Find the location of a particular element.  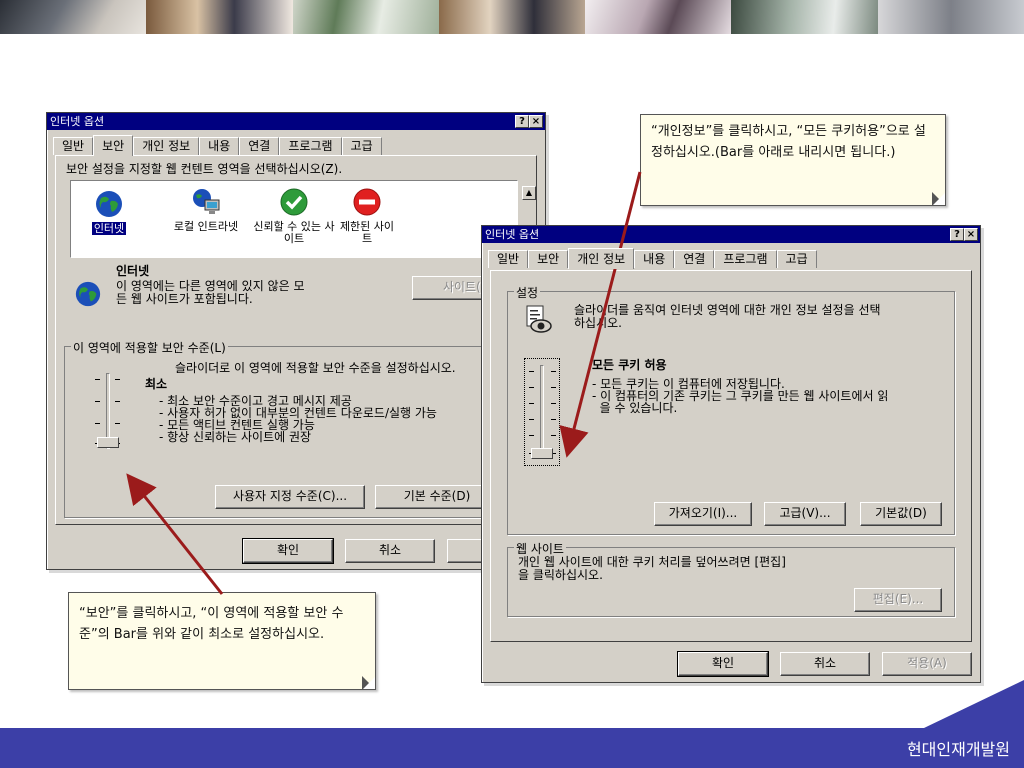

footer-bar: 현대인재개발원 is located at coordinates (512, 724).